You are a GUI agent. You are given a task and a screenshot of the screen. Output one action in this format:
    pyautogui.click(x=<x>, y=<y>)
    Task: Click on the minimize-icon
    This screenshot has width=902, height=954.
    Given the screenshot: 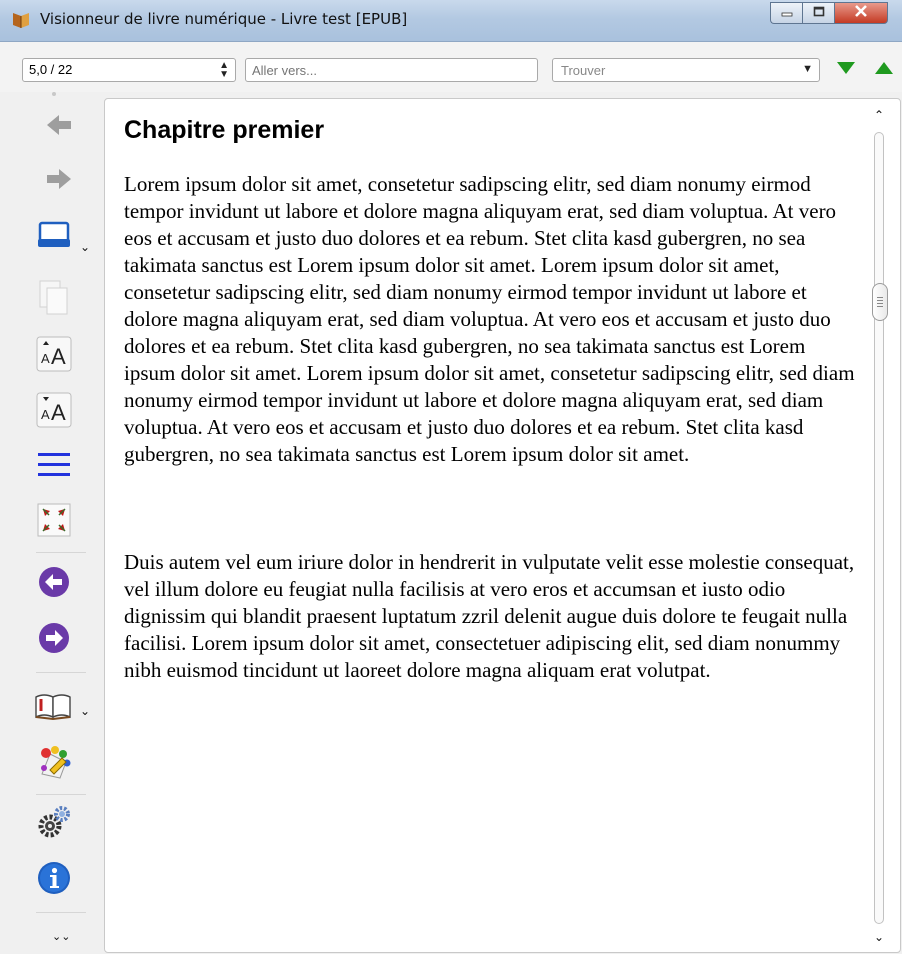 What is the action you would take?
    pyautogui.click(x=787, y=13)
    